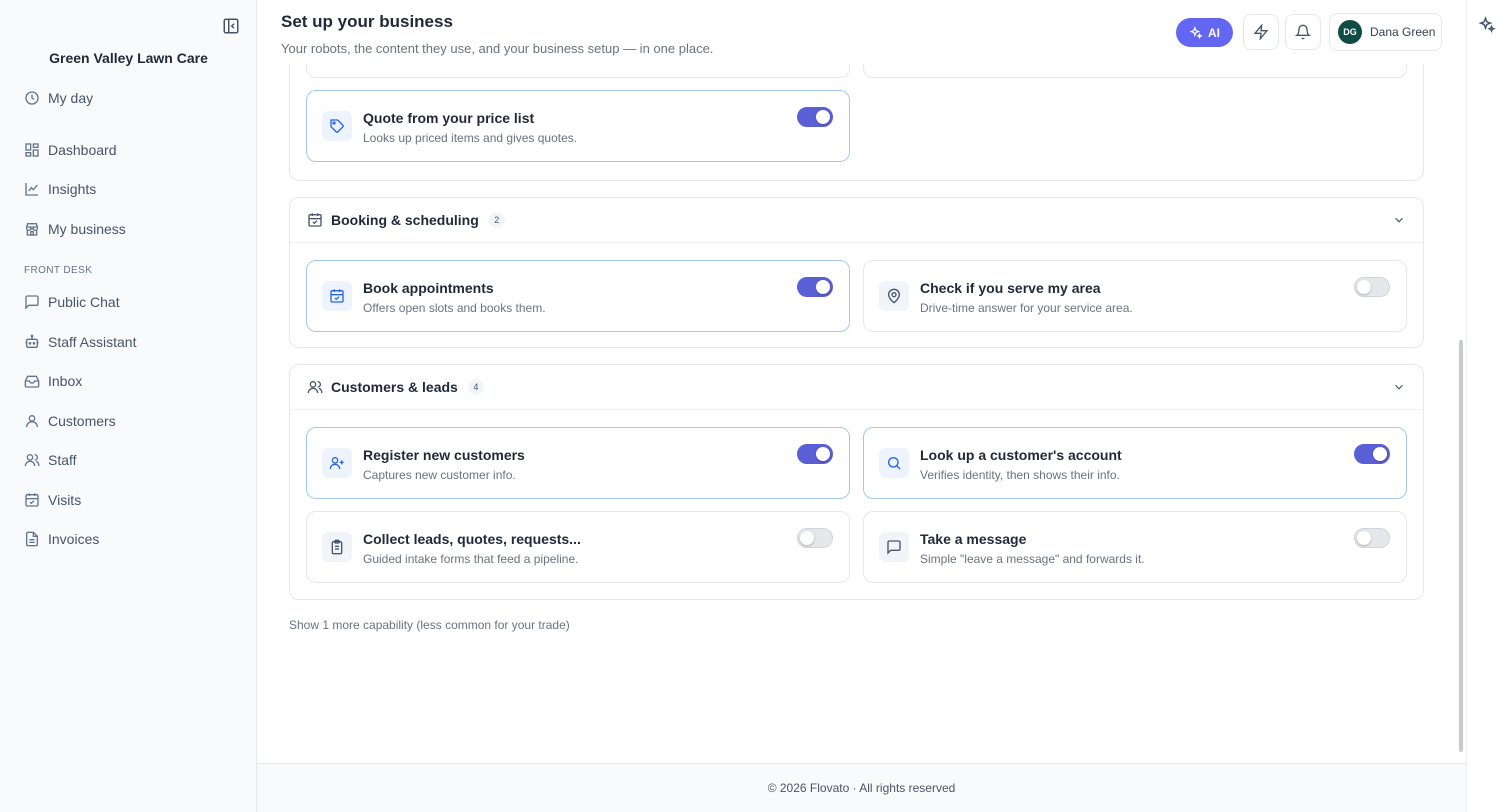 The height and width of the screenshot is (812, 1506). What do you see at coordinates (74, 539) in the screenshot?
I see `sidebar-item-label: Invoices` at bounding box center [74, 539].